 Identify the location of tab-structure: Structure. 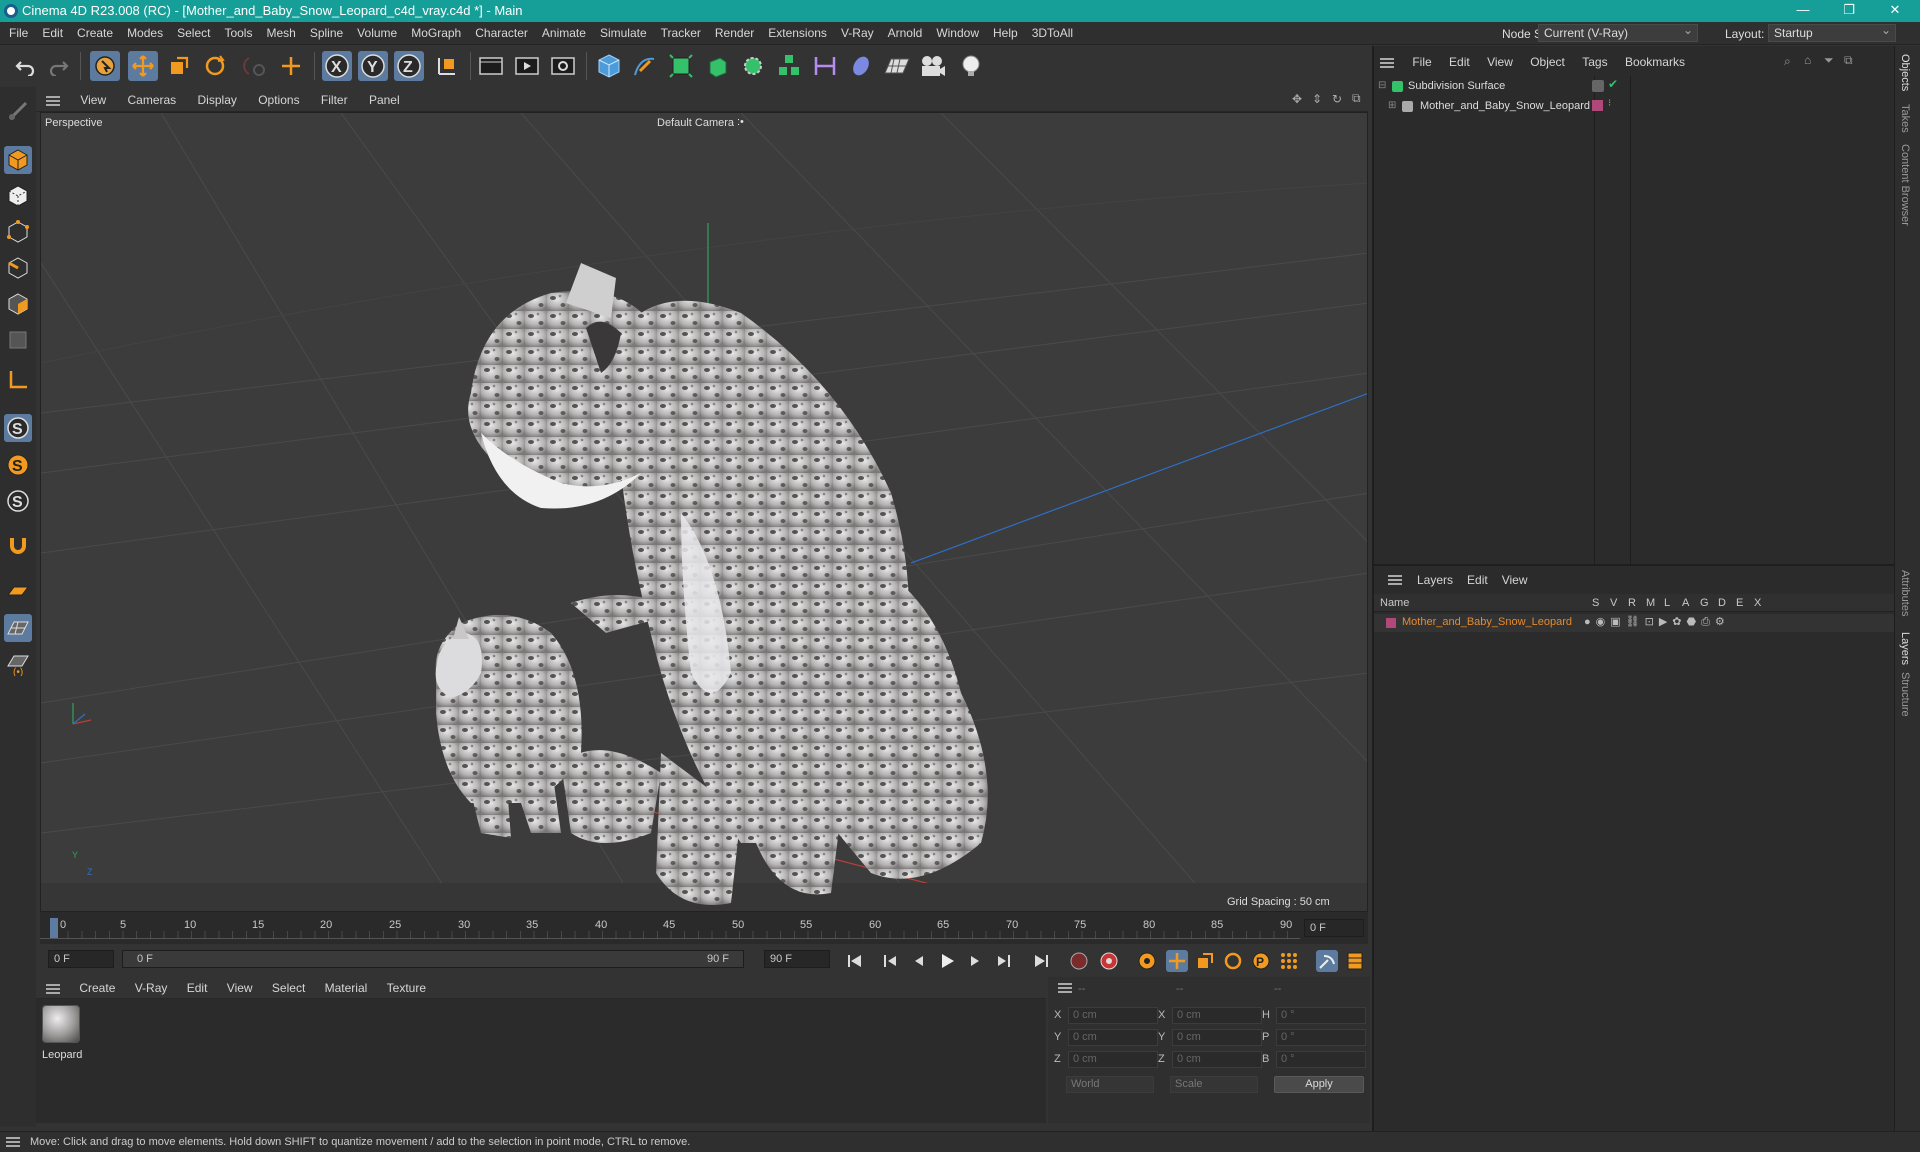
(1905, 694).